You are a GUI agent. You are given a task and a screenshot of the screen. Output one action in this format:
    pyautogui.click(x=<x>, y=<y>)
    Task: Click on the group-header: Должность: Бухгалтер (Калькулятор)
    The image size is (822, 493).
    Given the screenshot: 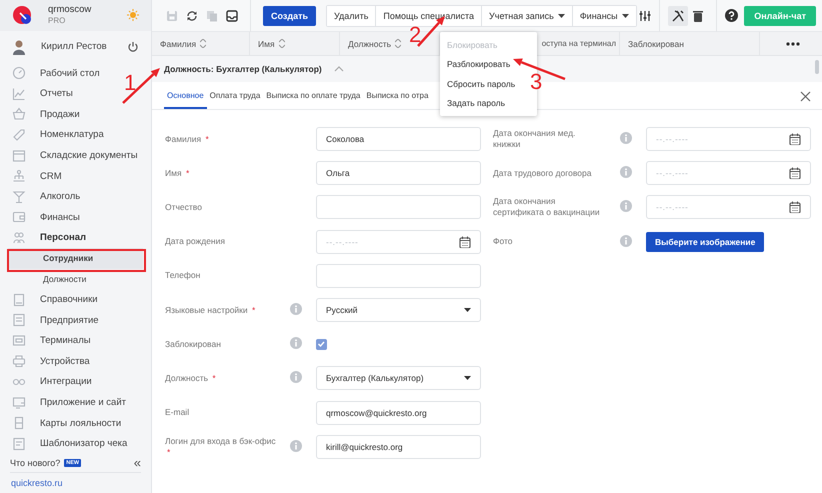 What is the action you would take?
    pyautogui.click(x=243, y=69)
    